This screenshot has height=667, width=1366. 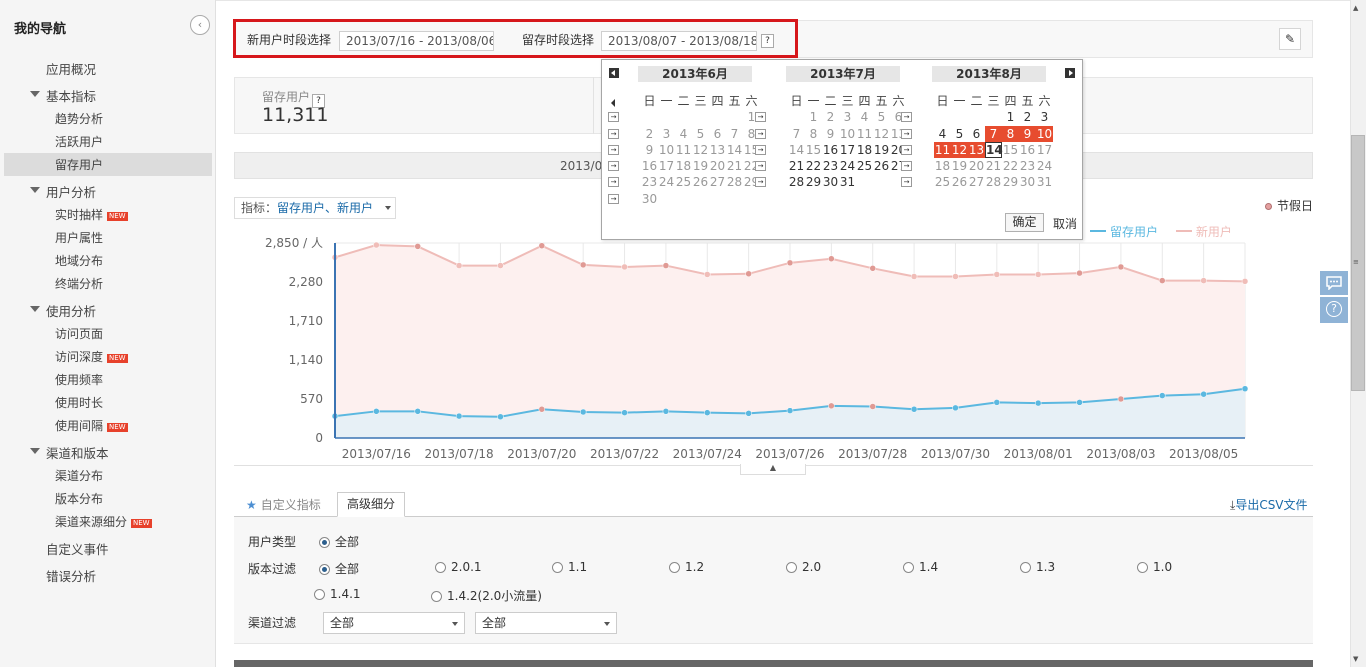 I want to click on version-radio: 1.4, so click(x=920, y=567).